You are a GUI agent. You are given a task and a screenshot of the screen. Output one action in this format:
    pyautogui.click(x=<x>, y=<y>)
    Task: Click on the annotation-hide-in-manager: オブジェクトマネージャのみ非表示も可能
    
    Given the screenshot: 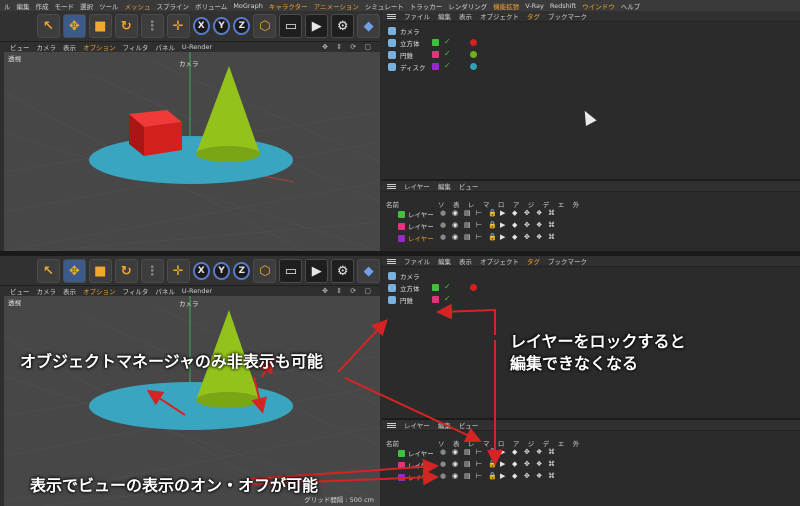 What is the action you would take?
    pyautogui.click(x=171, y=361)
    